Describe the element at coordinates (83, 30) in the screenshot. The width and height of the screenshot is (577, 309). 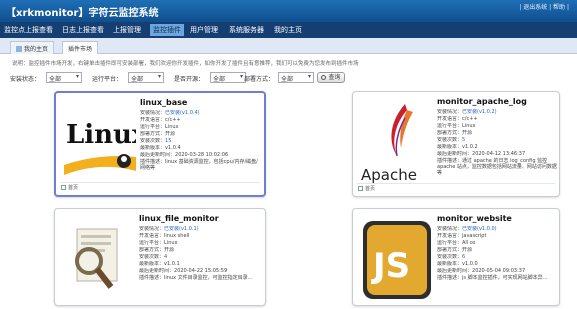
I see `nav-item-log-report: 日志上报查看` at that location.